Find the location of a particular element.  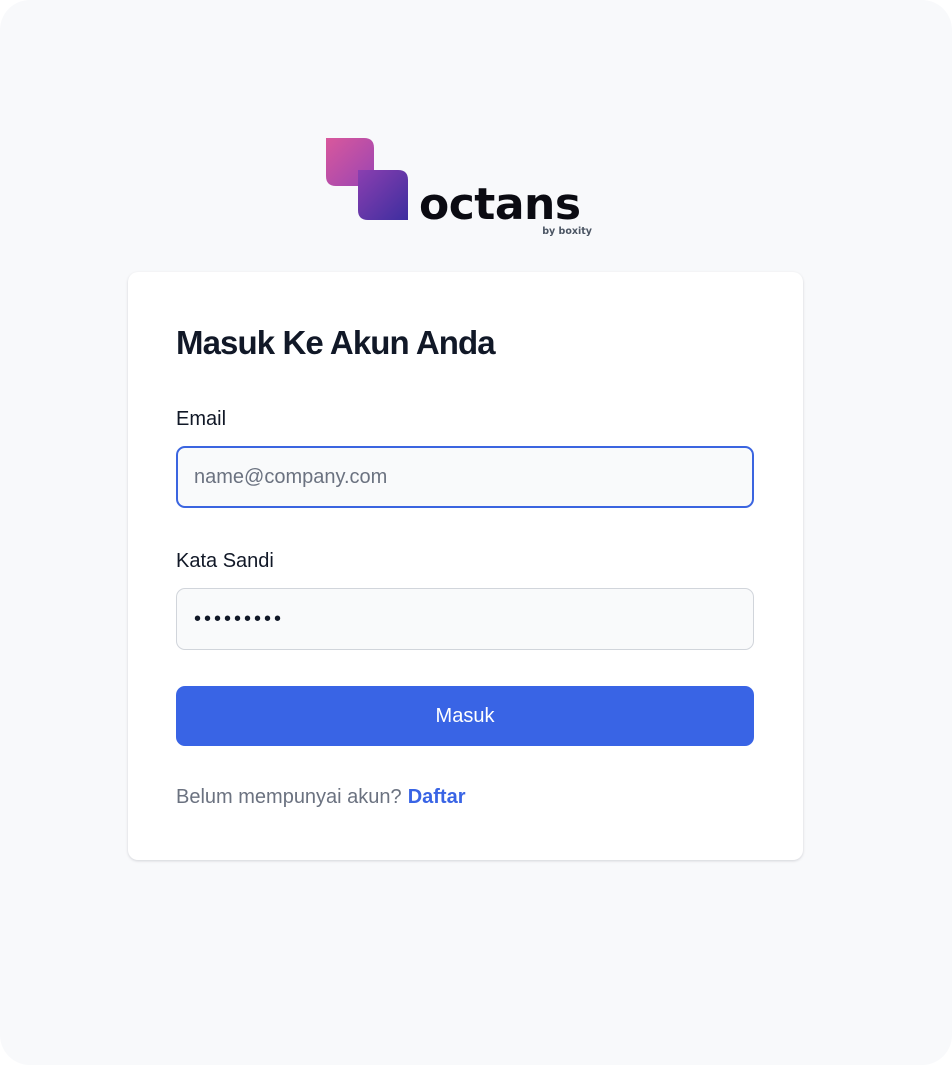

signup-prompt-text: Belum mempunyai akun? is located at coordinates (289, 797).